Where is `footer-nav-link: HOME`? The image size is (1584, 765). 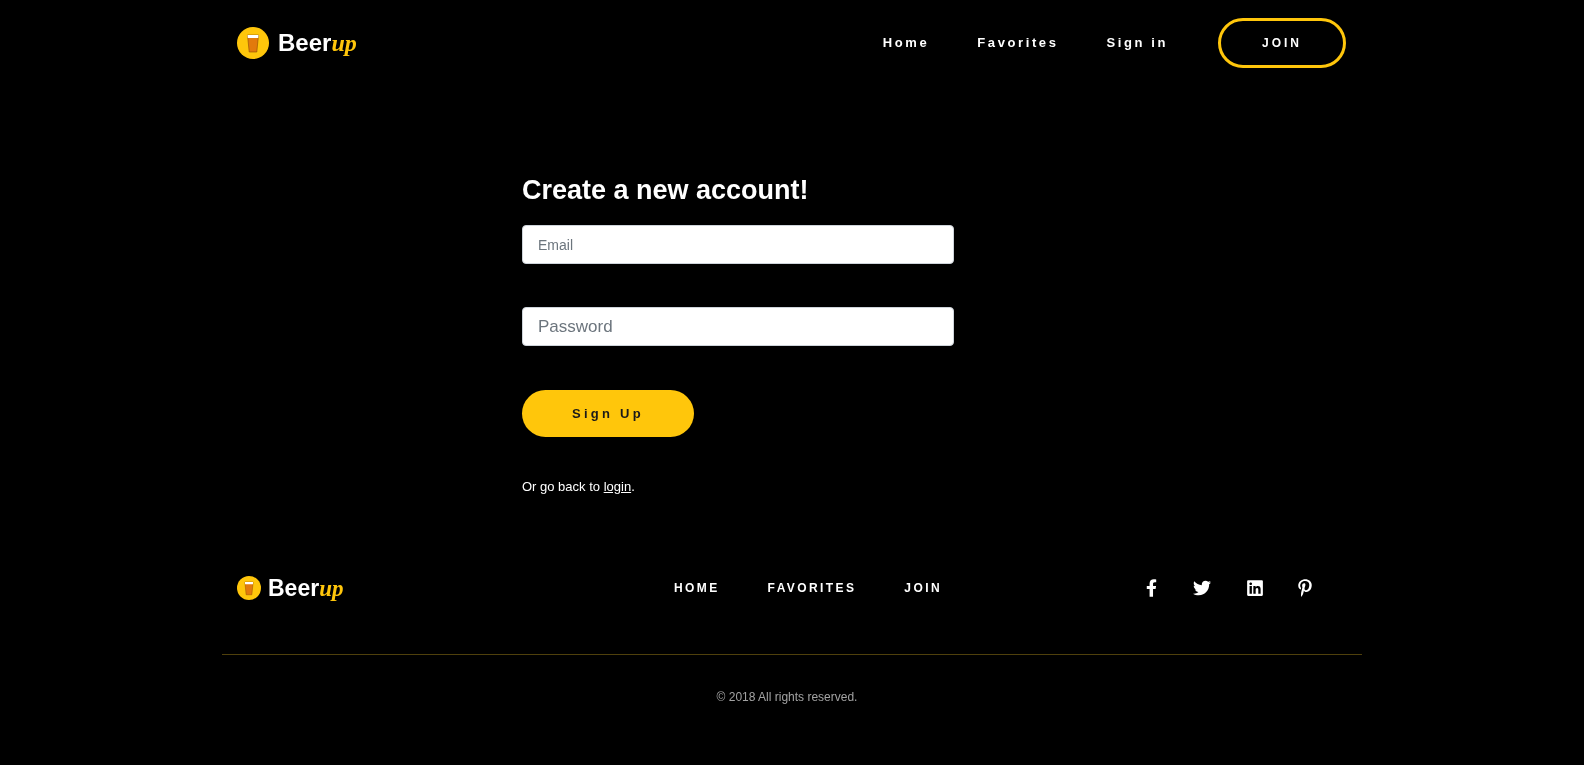
footer-nav-link: HOME is located at coordinates (697, 588).